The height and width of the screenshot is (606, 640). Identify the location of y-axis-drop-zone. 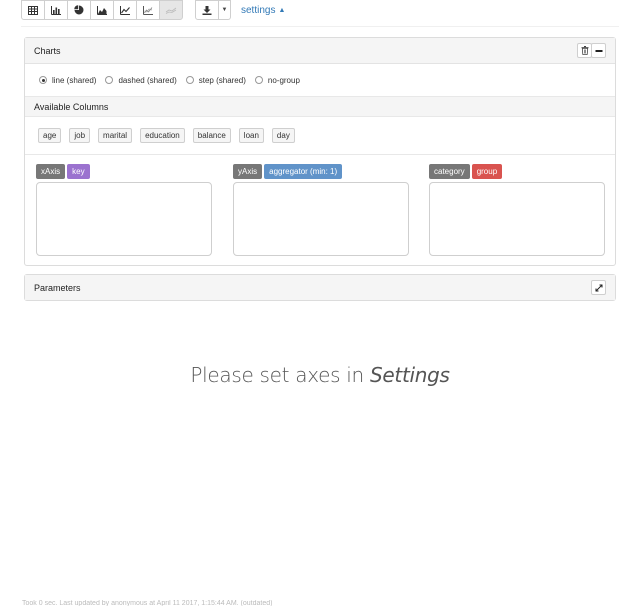
(321, 219).